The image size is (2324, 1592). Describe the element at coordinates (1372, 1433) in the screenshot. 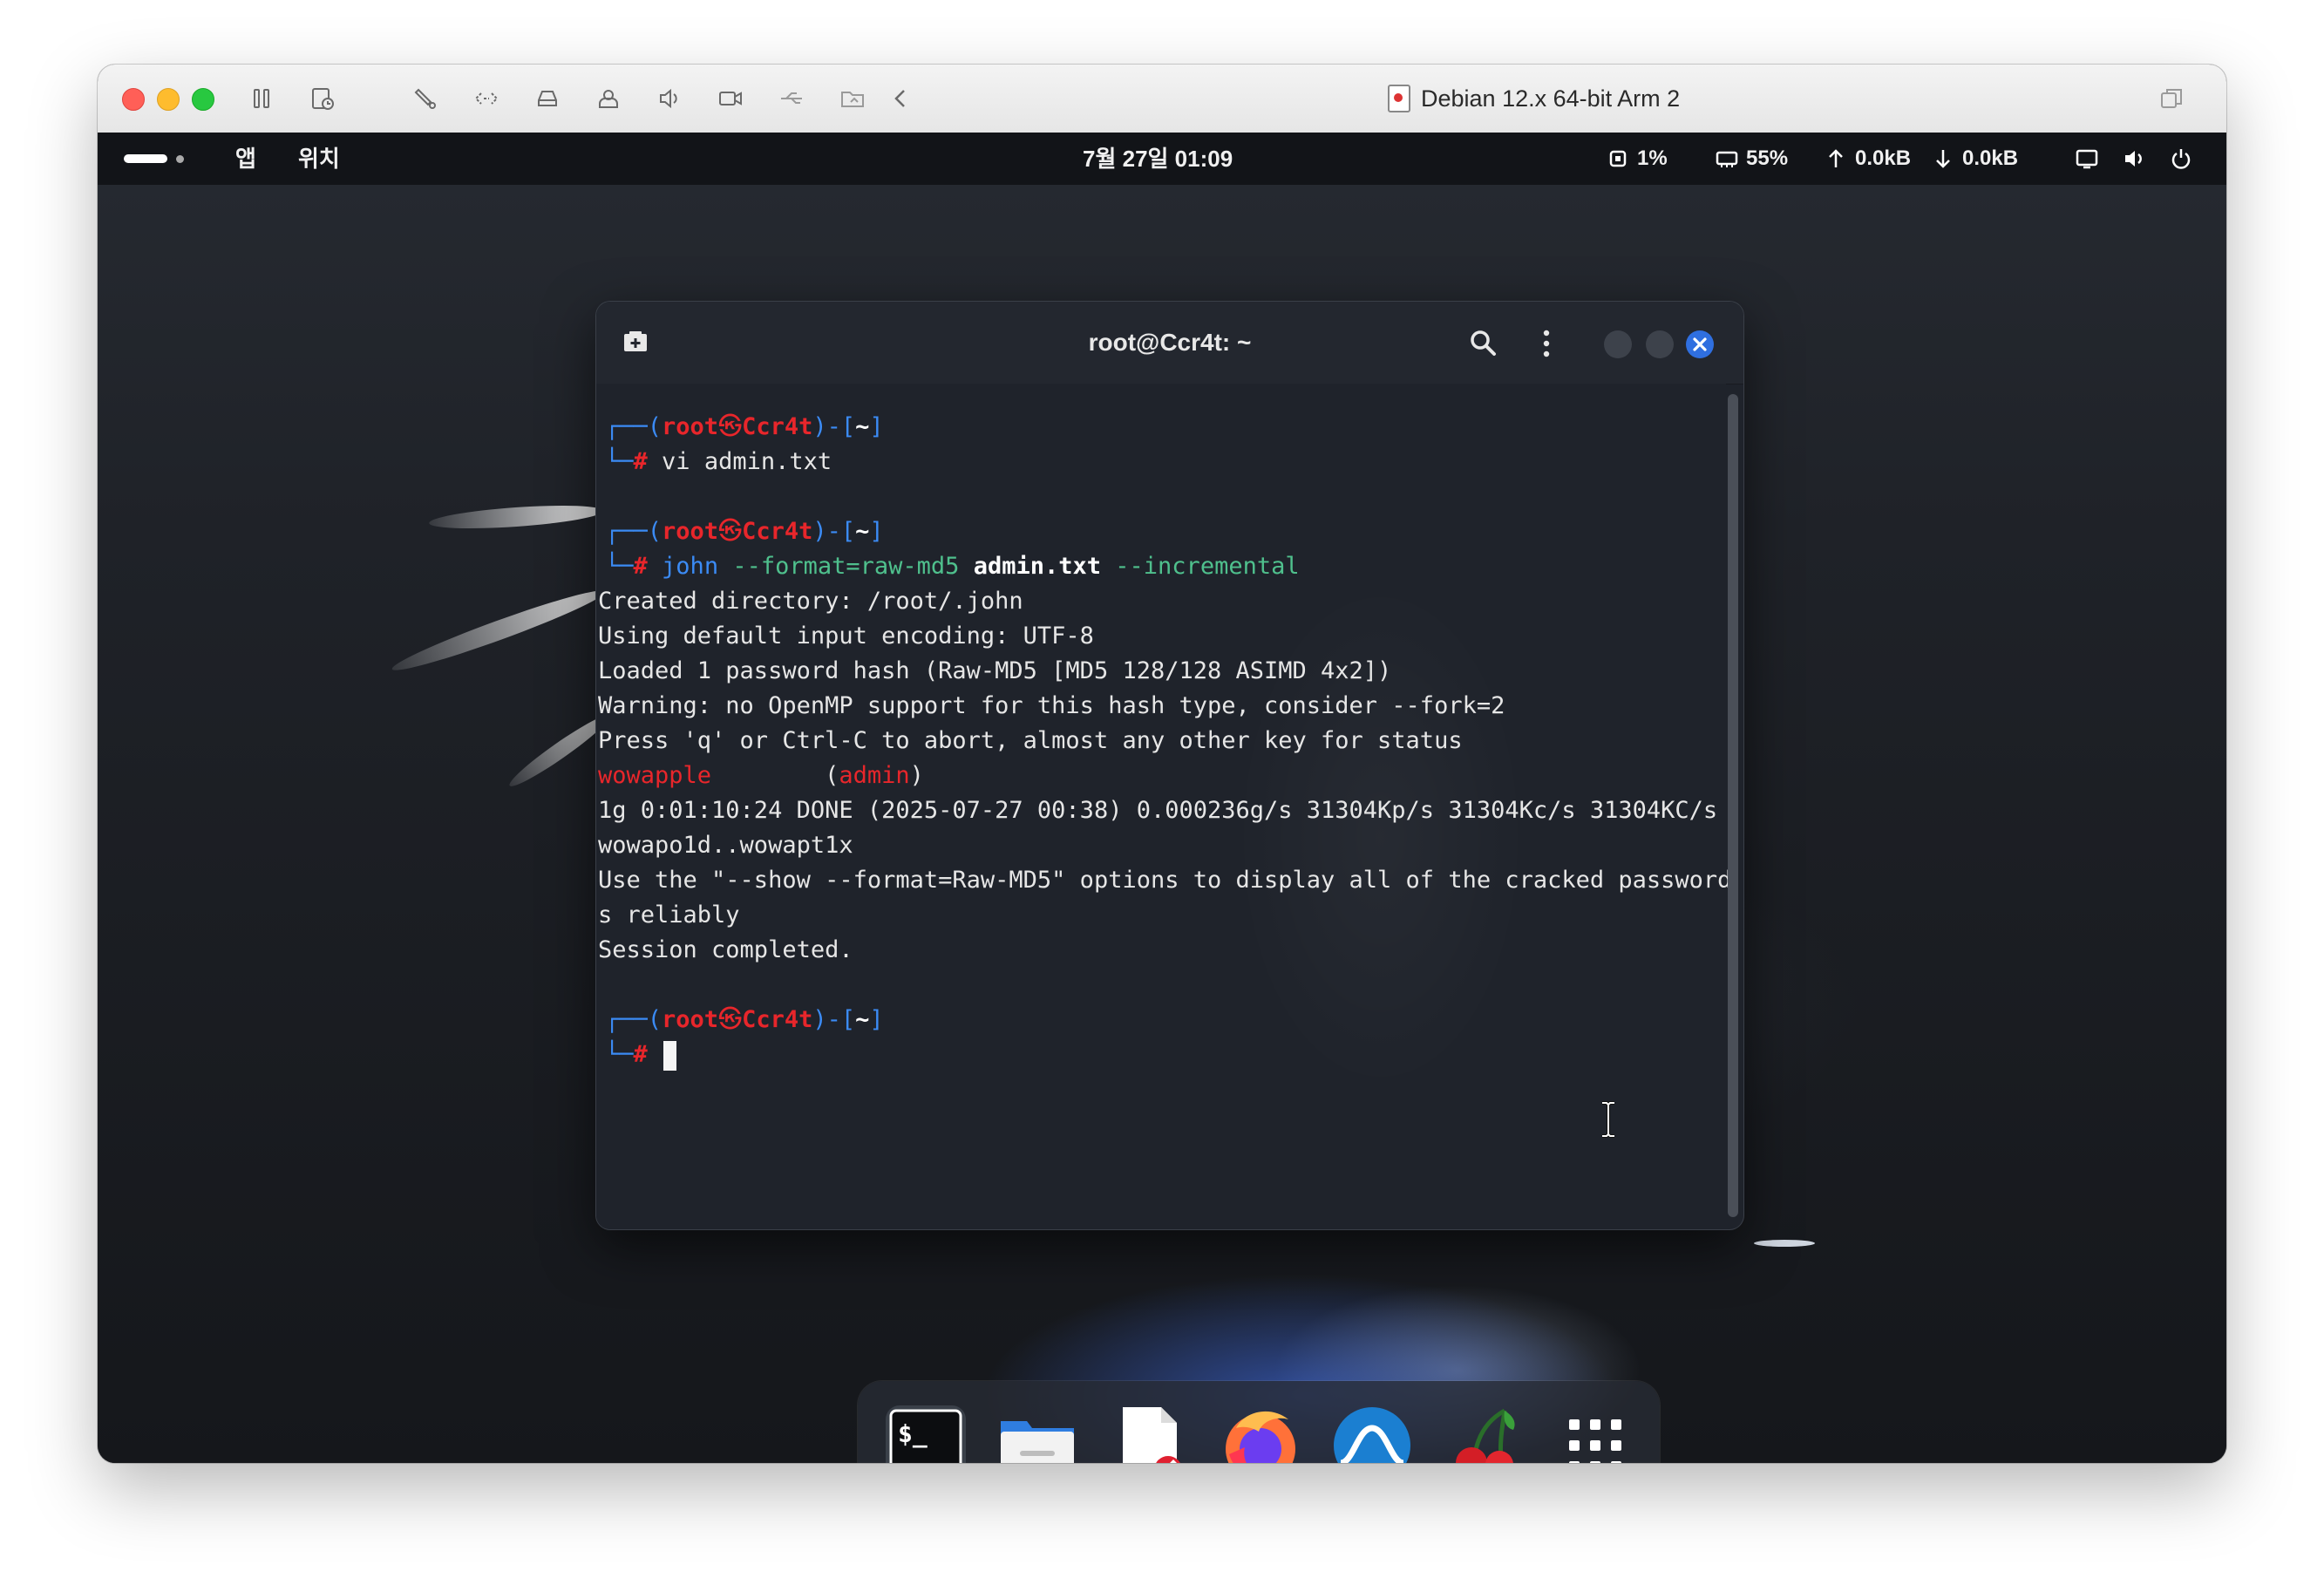

I see `wireshark-icon` at that location.